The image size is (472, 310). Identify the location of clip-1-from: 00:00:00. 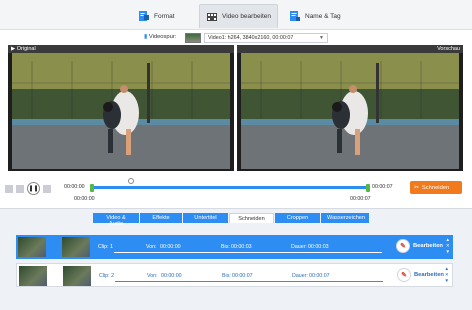
(170, 247).